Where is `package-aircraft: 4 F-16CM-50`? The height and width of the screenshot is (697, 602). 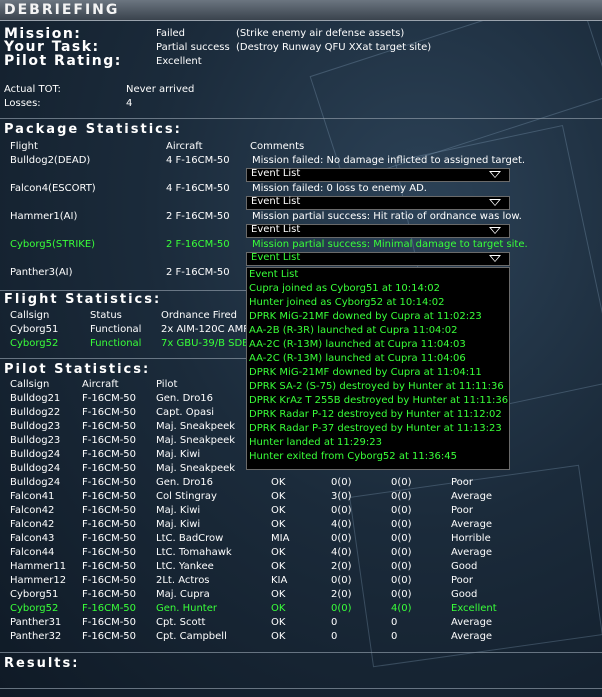 package-aircraft: 4 F-16CM-50 is located at coordinates (198, 188).